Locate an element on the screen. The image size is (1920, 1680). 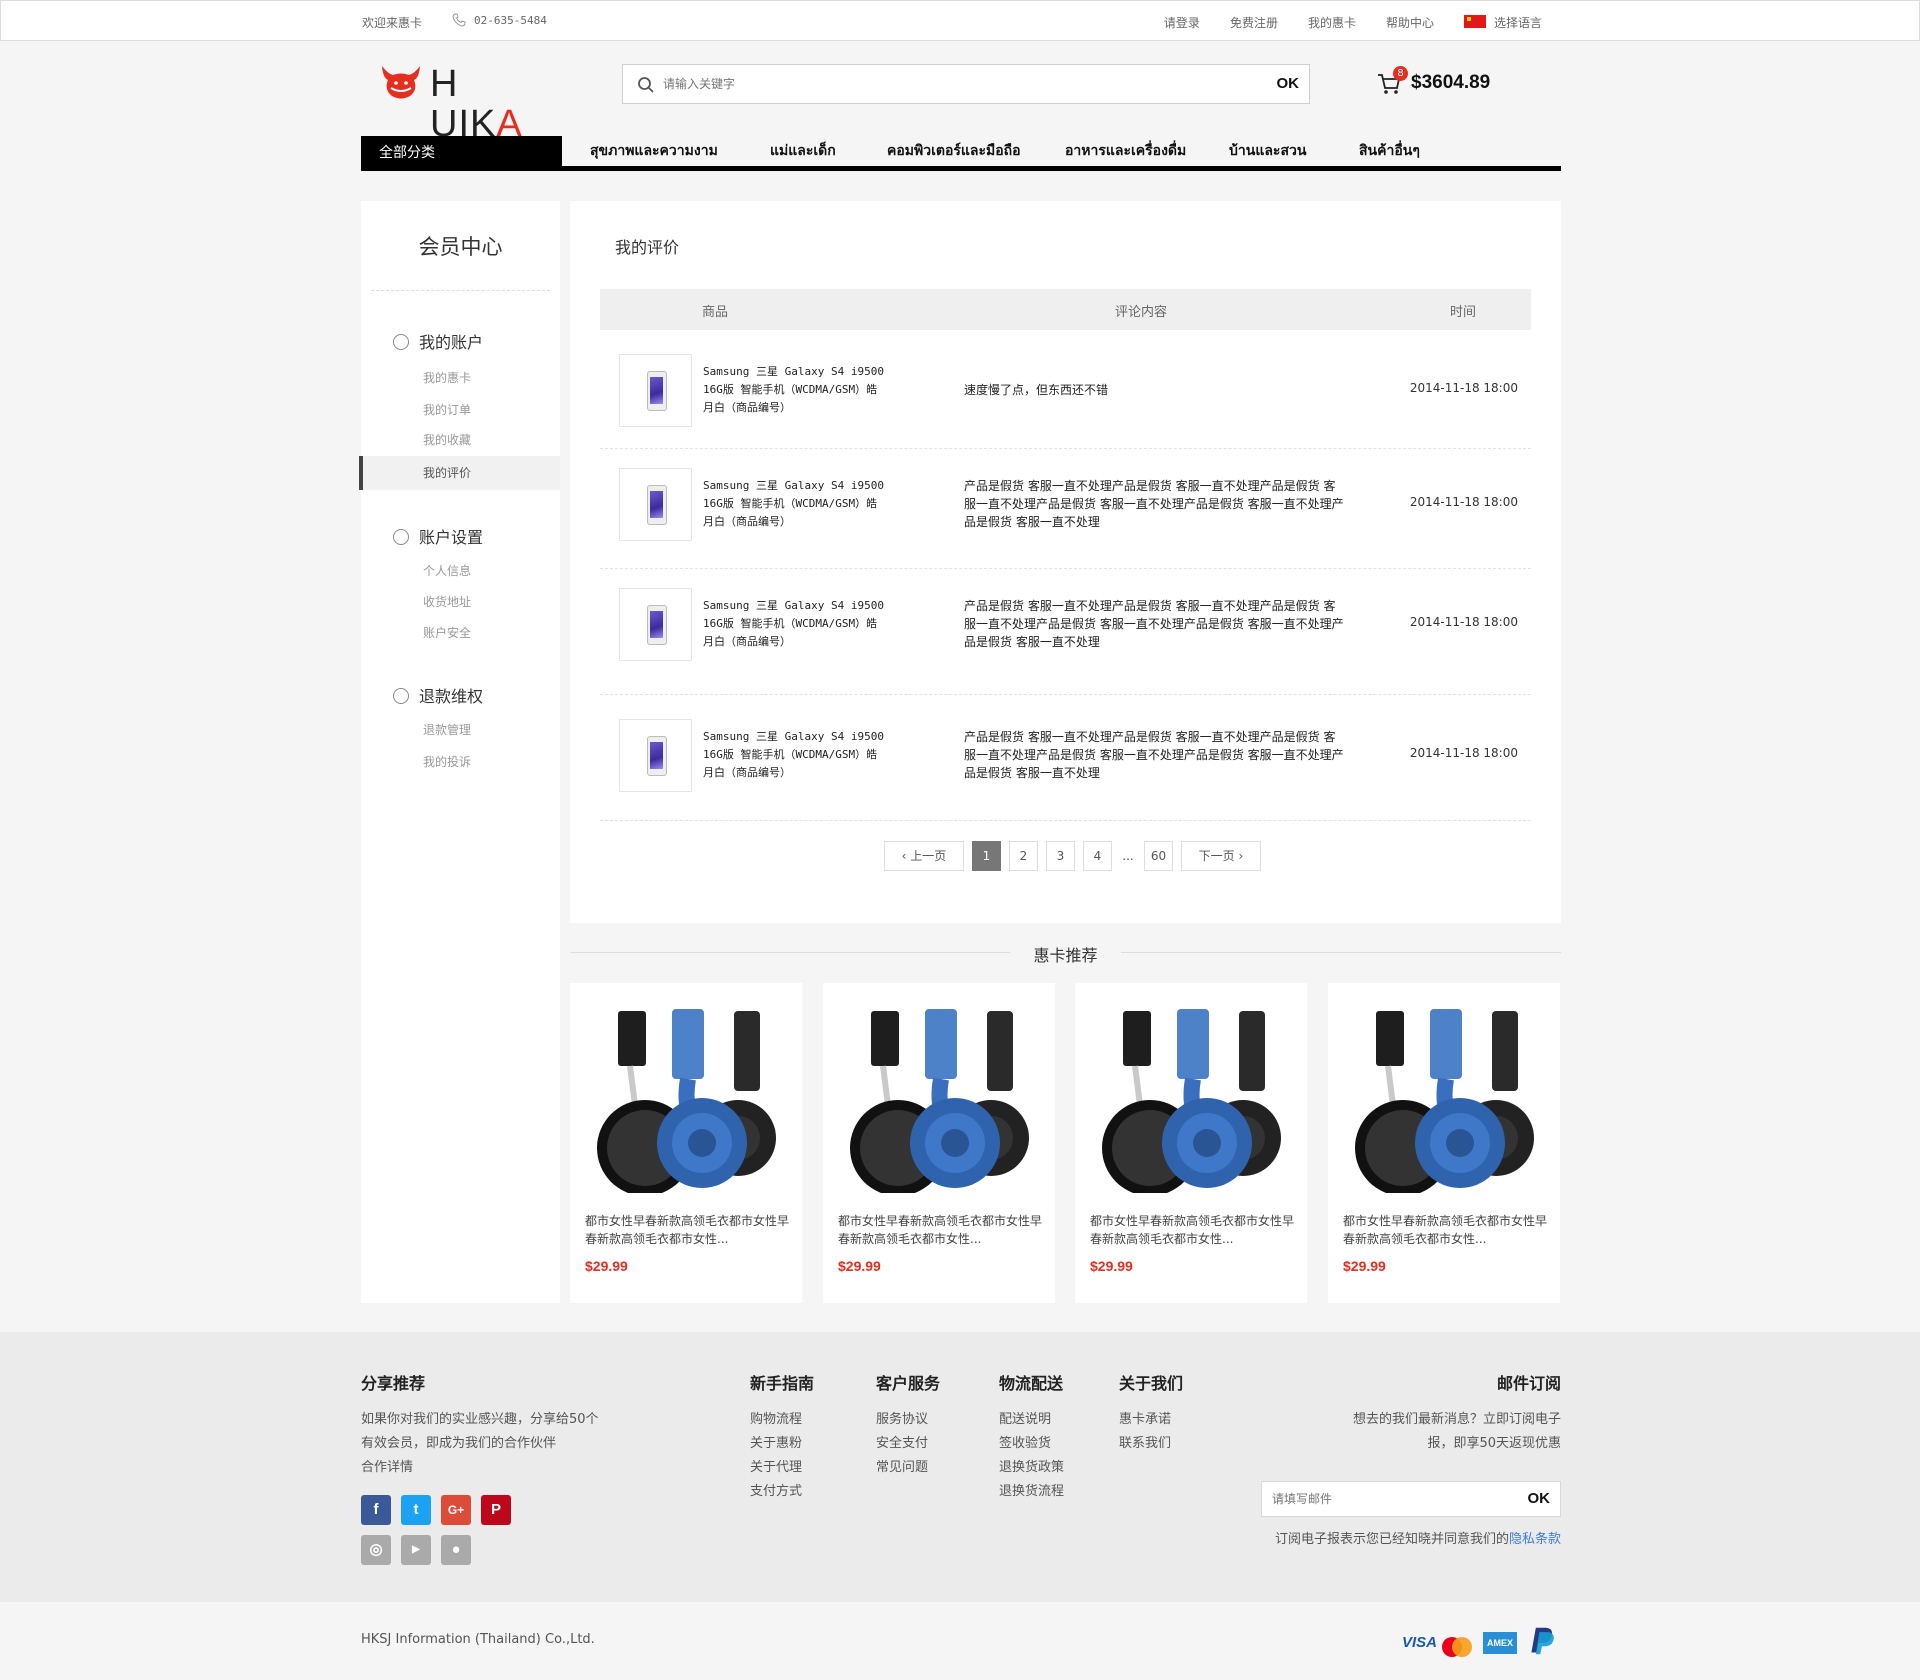
language-label: 选择语言 is located at coordinates (1517, 23).